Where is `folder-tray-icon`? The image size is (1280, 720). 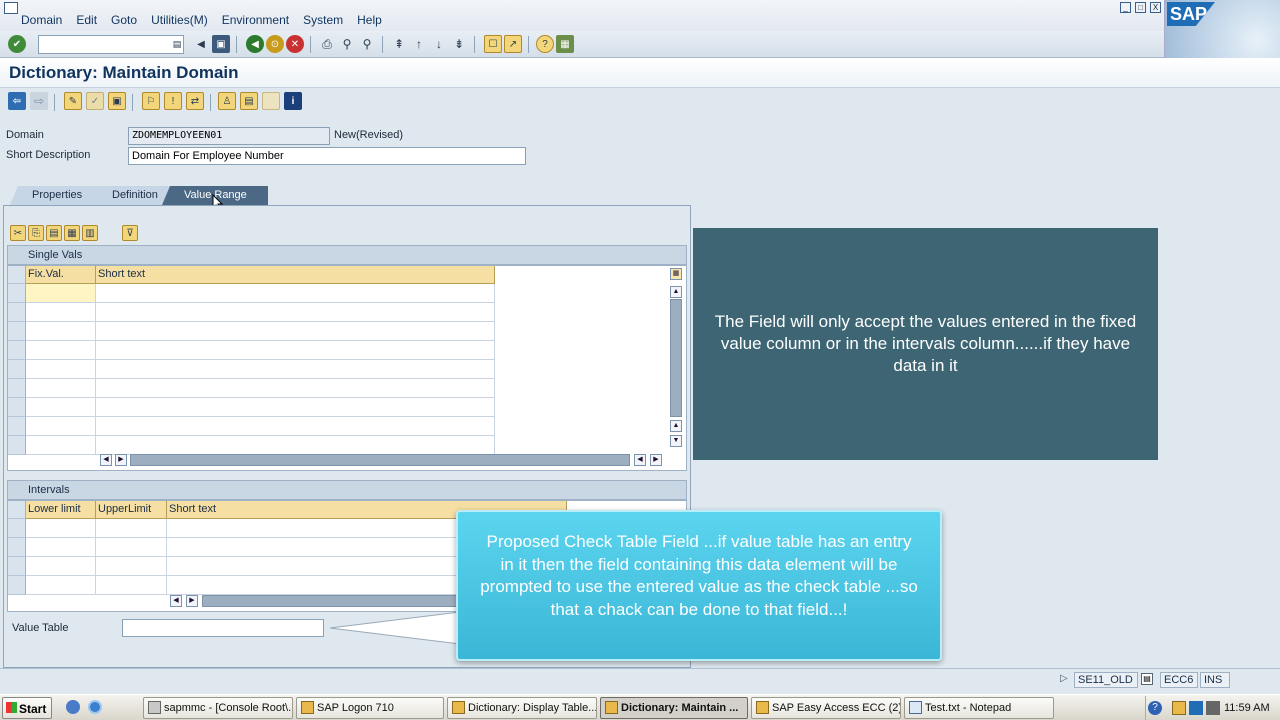 folder-tray-icon is located at coordinates (1179, 708).